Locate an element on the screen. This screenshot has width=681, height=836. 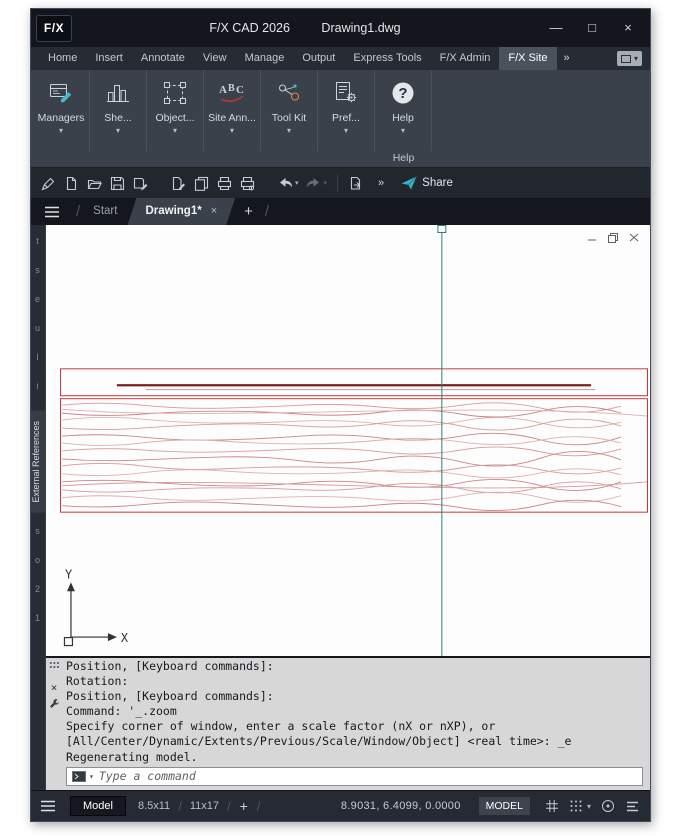
new-file-icon is located at coordinates (71, 183).